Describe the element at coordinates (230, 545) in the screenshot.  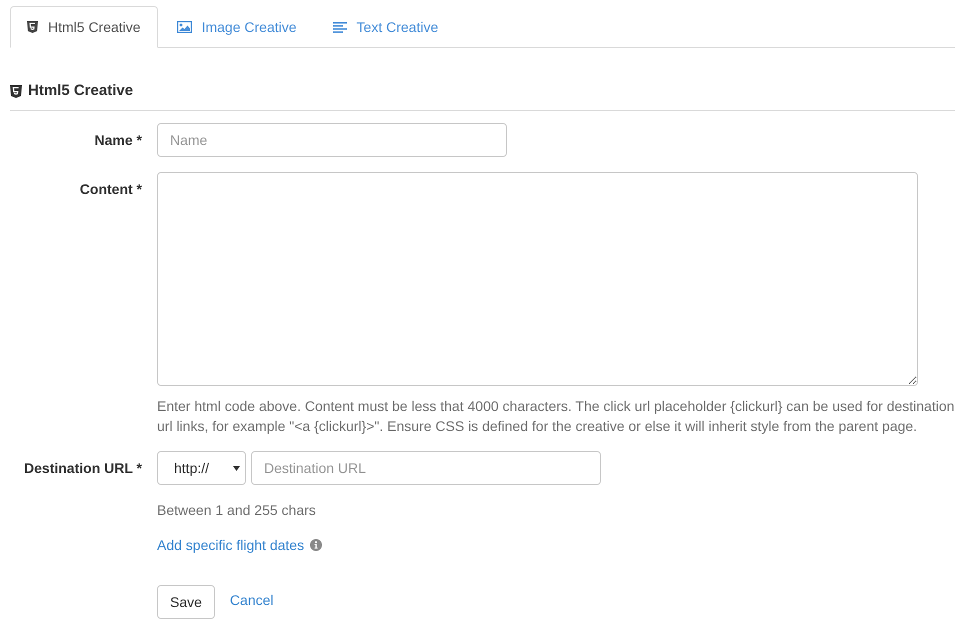
I see `flight-dates-link: Add specific flight dates` at that location.